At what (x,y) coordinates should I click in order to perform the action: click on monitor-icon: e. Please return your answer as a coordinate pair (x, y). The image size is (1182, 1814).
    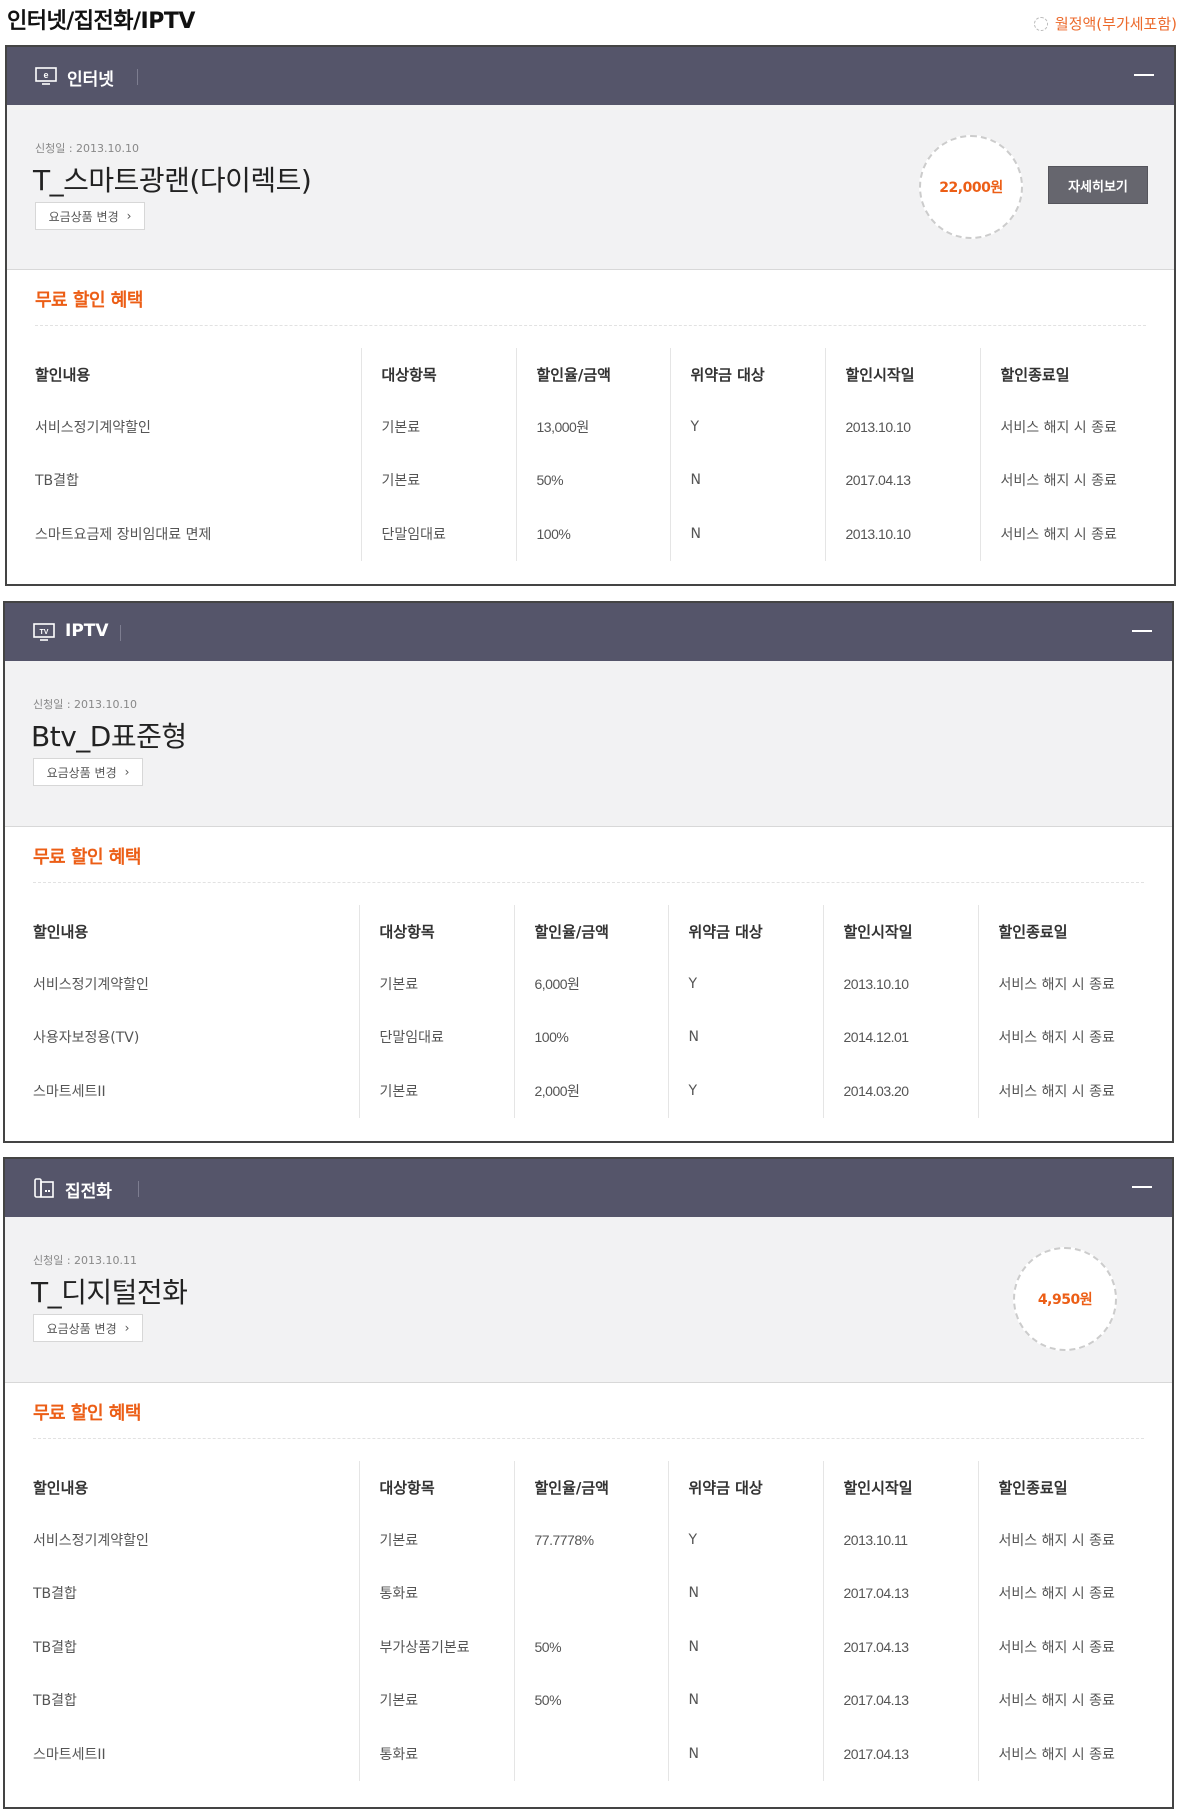
    Looking at the image, I should click on (46, 76).